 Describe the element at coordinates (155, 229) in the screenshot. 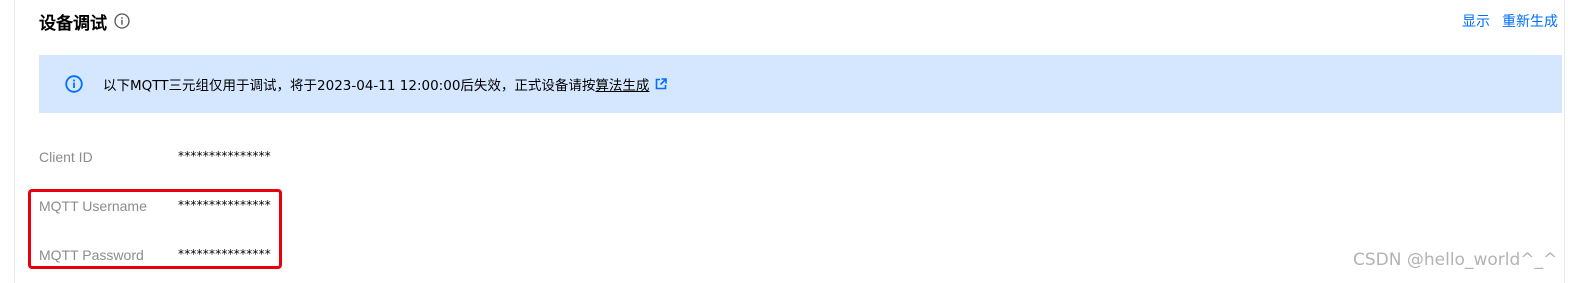

I see `highlight-annotation-box` at that location.